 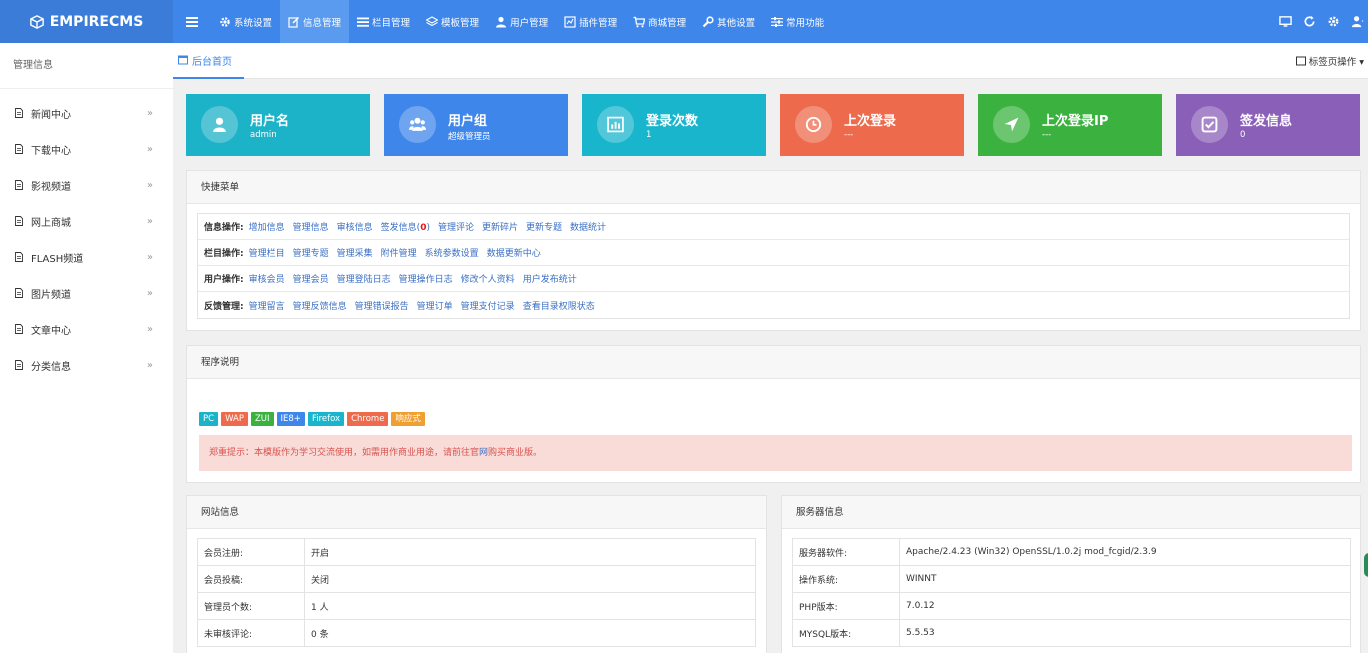 I want to click on link-sign-info: 签发信息(0), so click(x=405, y=226).